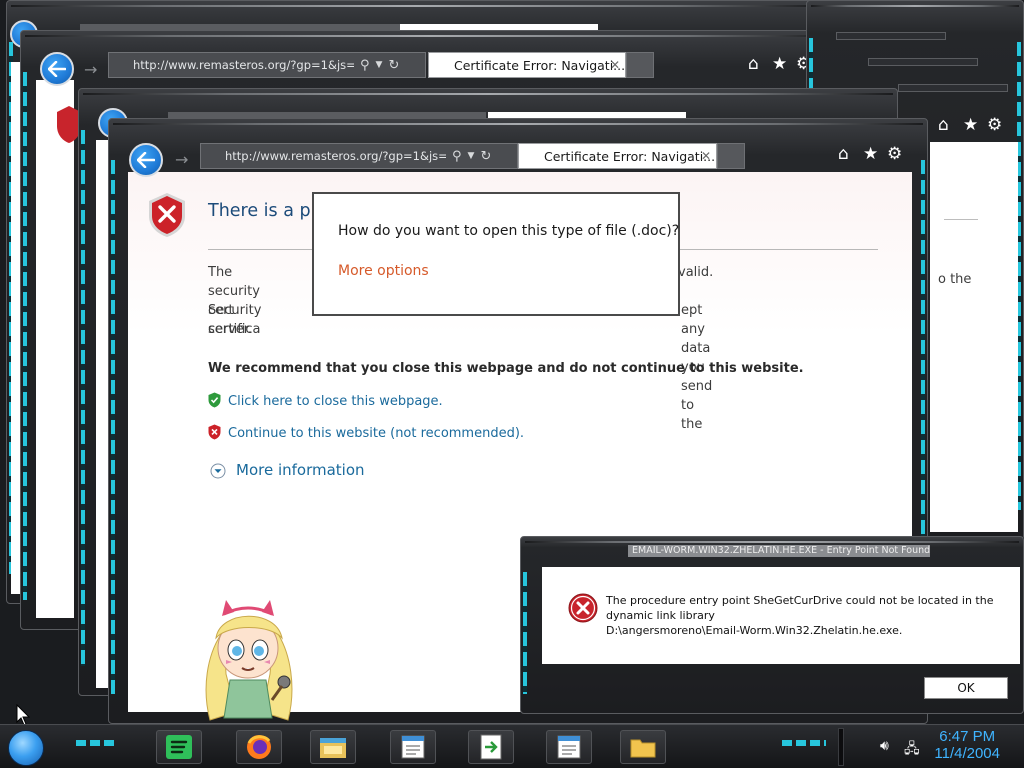 Image resolution: width=1024 pixels, height=768 pixels. Describe the element at coordinates (967, 753) in the screenshot. I see `clock-date: 11/4/2004` at that location.